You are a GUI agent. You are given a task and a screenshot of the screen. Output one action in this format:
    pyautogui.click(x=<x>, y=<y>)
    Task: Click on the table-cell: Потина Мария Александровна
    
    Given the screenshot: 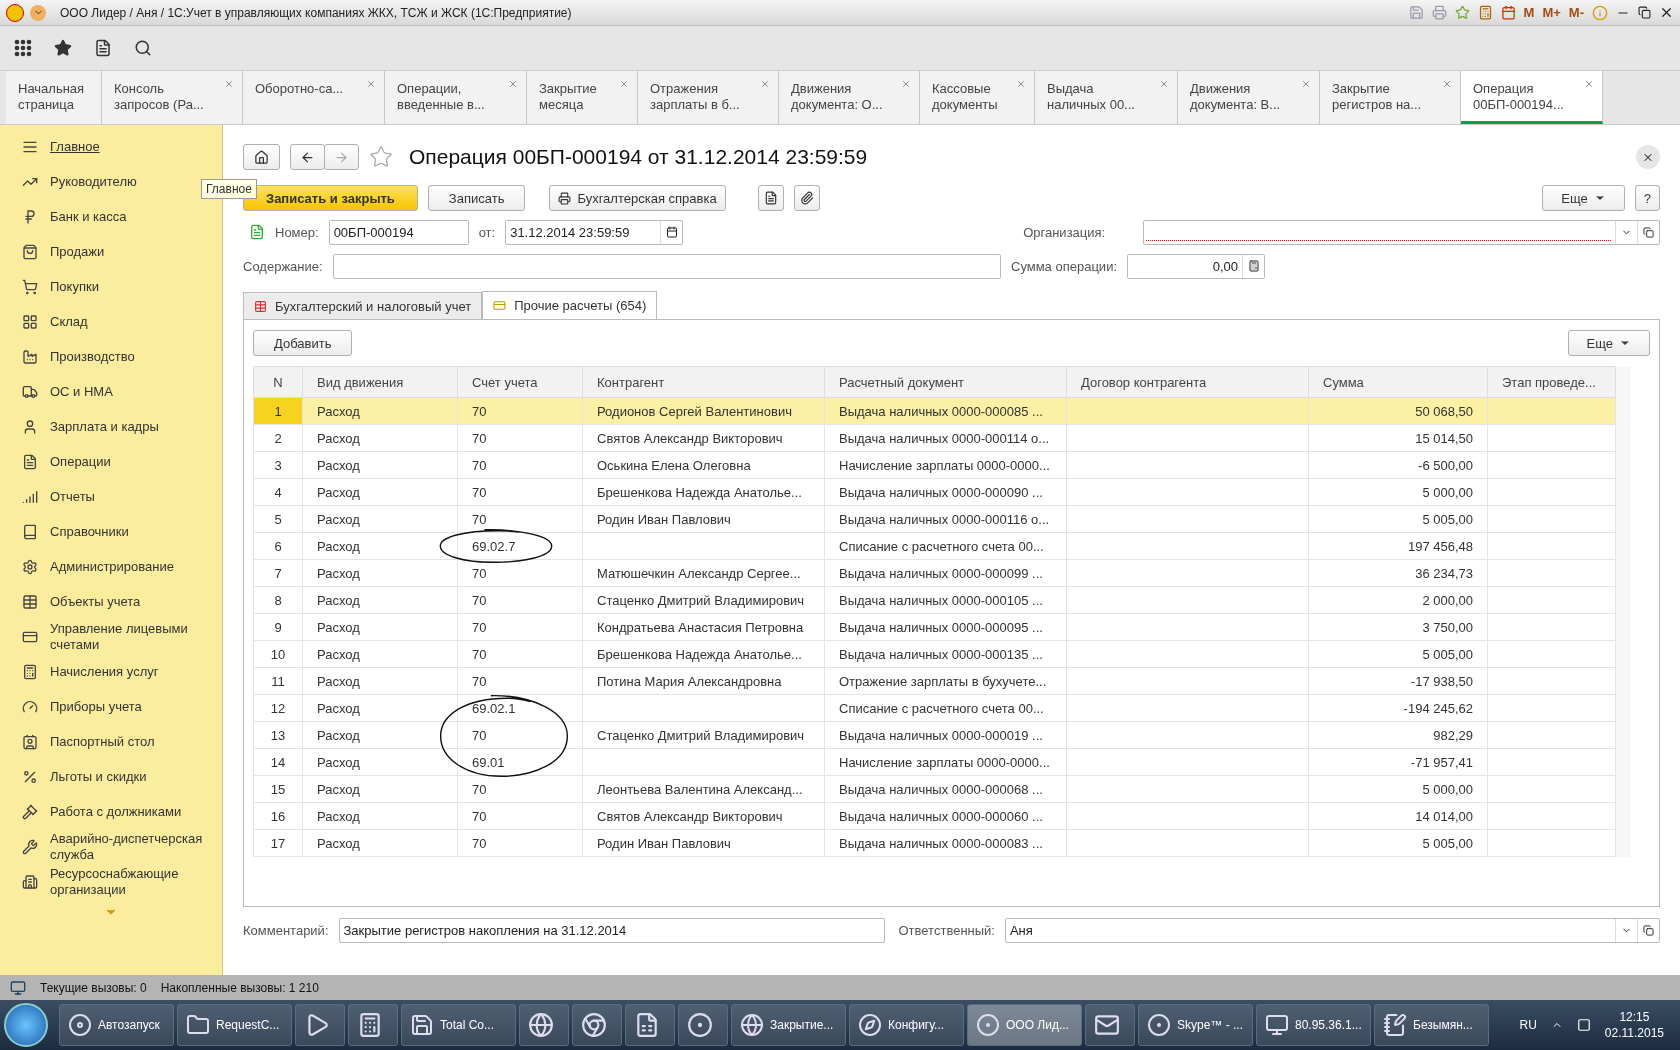 What is the action you would take?
    pyautogui.click(x=689, y=681)
    